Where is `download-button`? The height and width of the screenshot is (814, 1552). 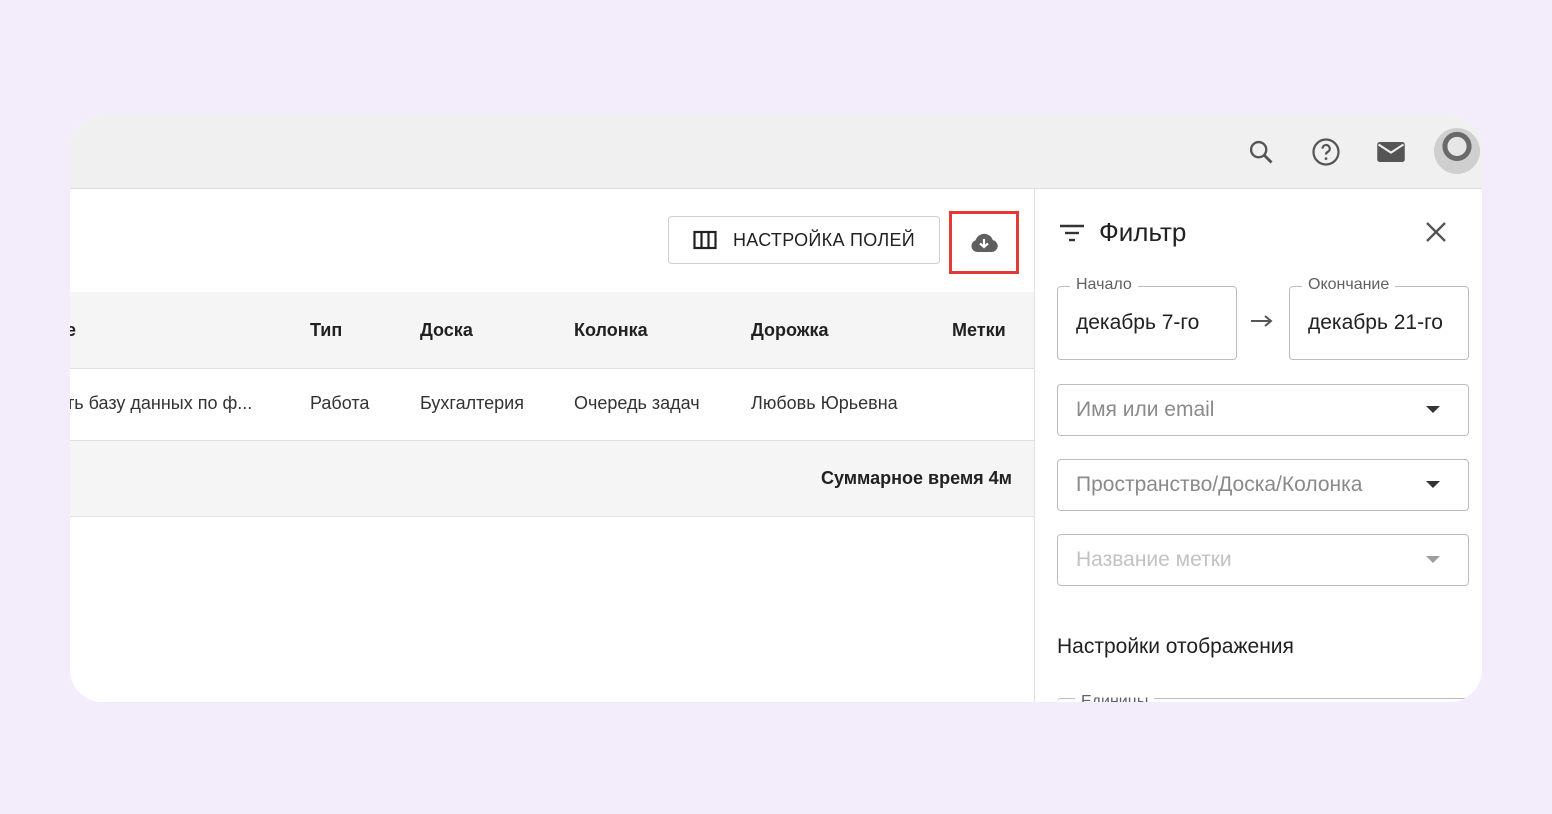 download-button is located at coordinates (984, 242).